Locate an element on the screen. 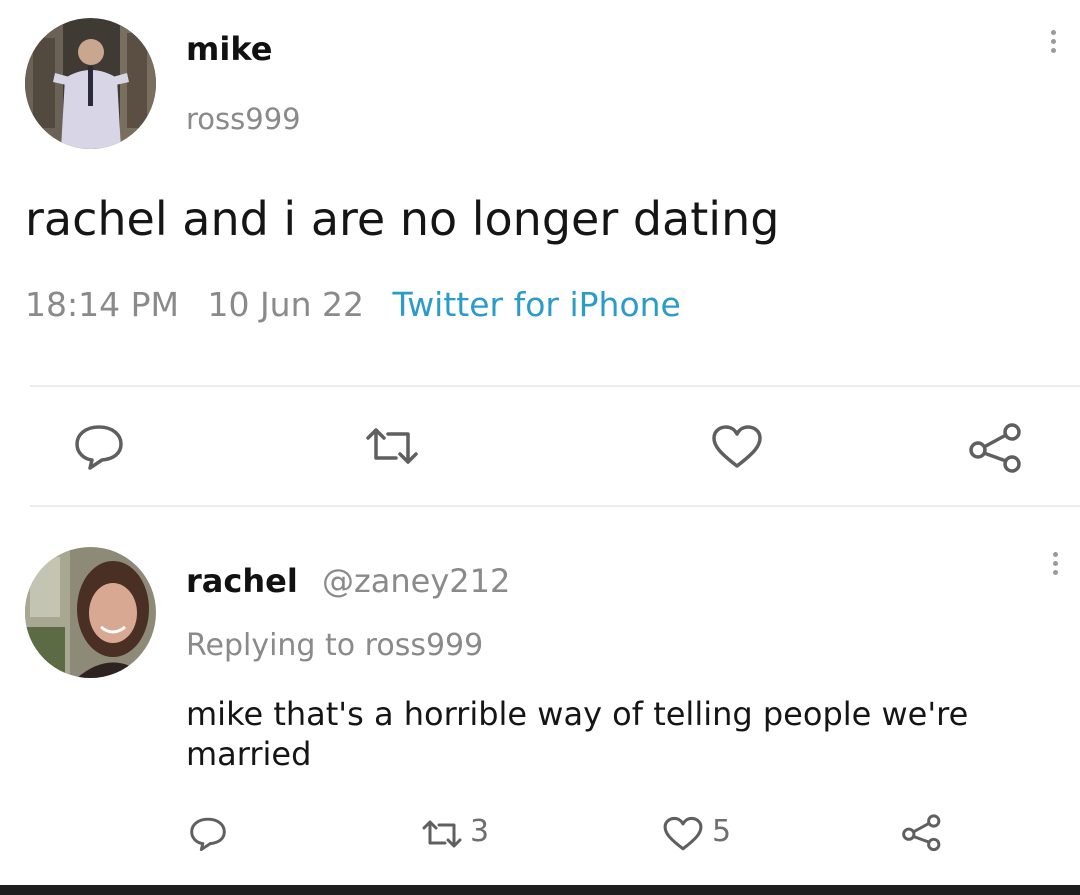  tweet-time: 18:14 PM is located at coordinates (102, 304).